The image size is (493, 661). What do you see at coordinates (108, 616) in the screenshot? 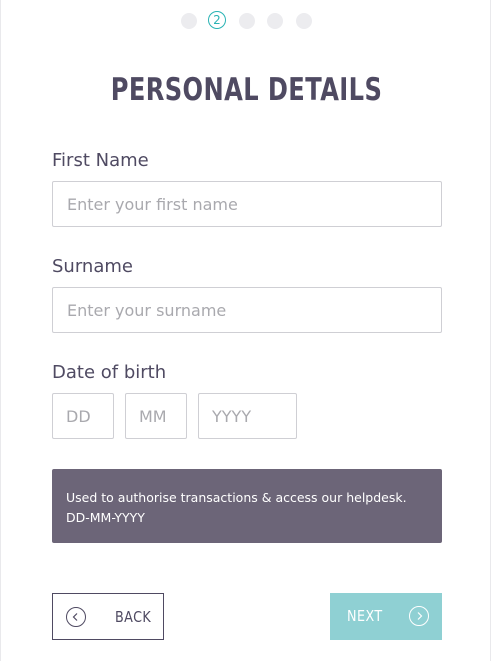
I see `back-button: BACK` at bounding box center [108, 616].